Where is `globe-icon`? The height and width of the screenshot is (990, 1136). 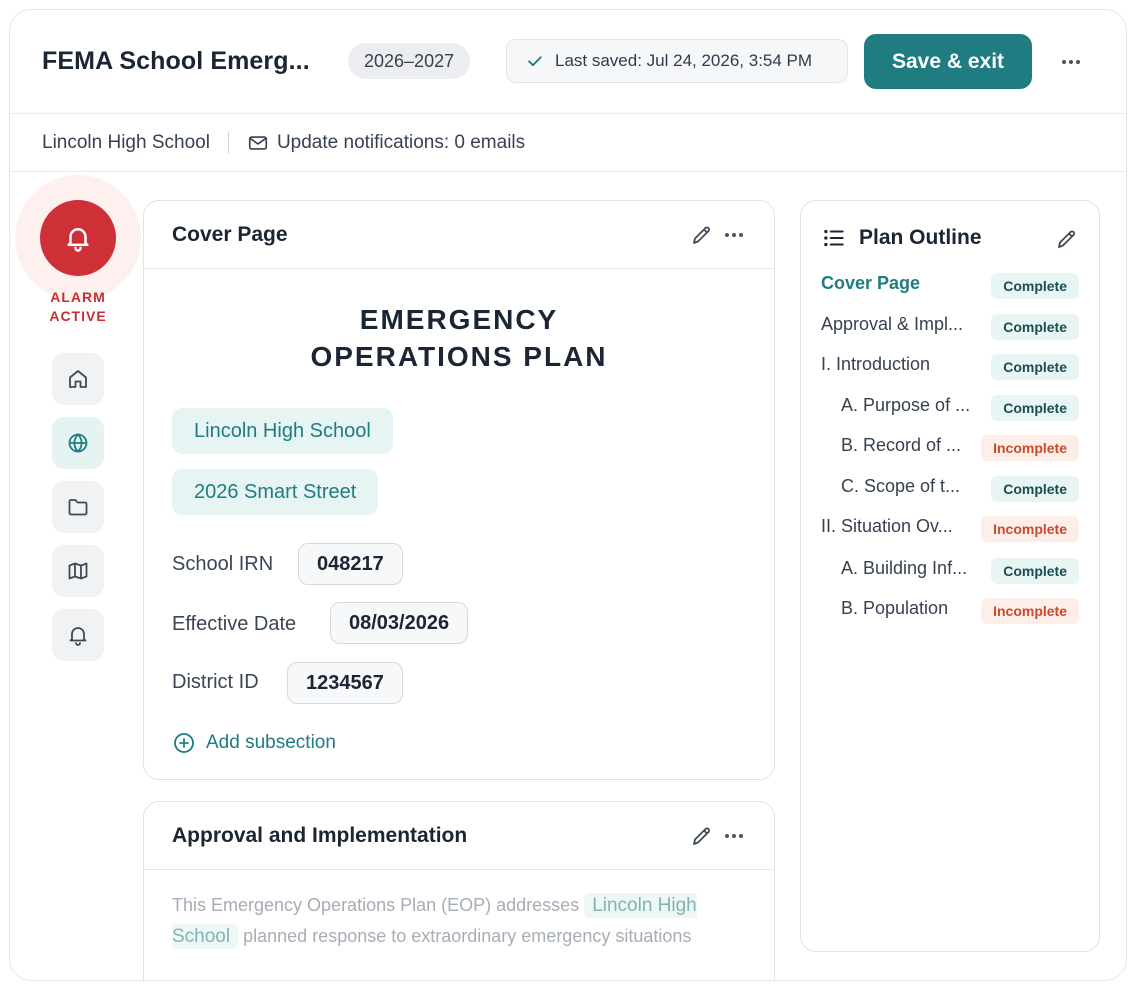
globe-icon is located at coordinates (78, 443).